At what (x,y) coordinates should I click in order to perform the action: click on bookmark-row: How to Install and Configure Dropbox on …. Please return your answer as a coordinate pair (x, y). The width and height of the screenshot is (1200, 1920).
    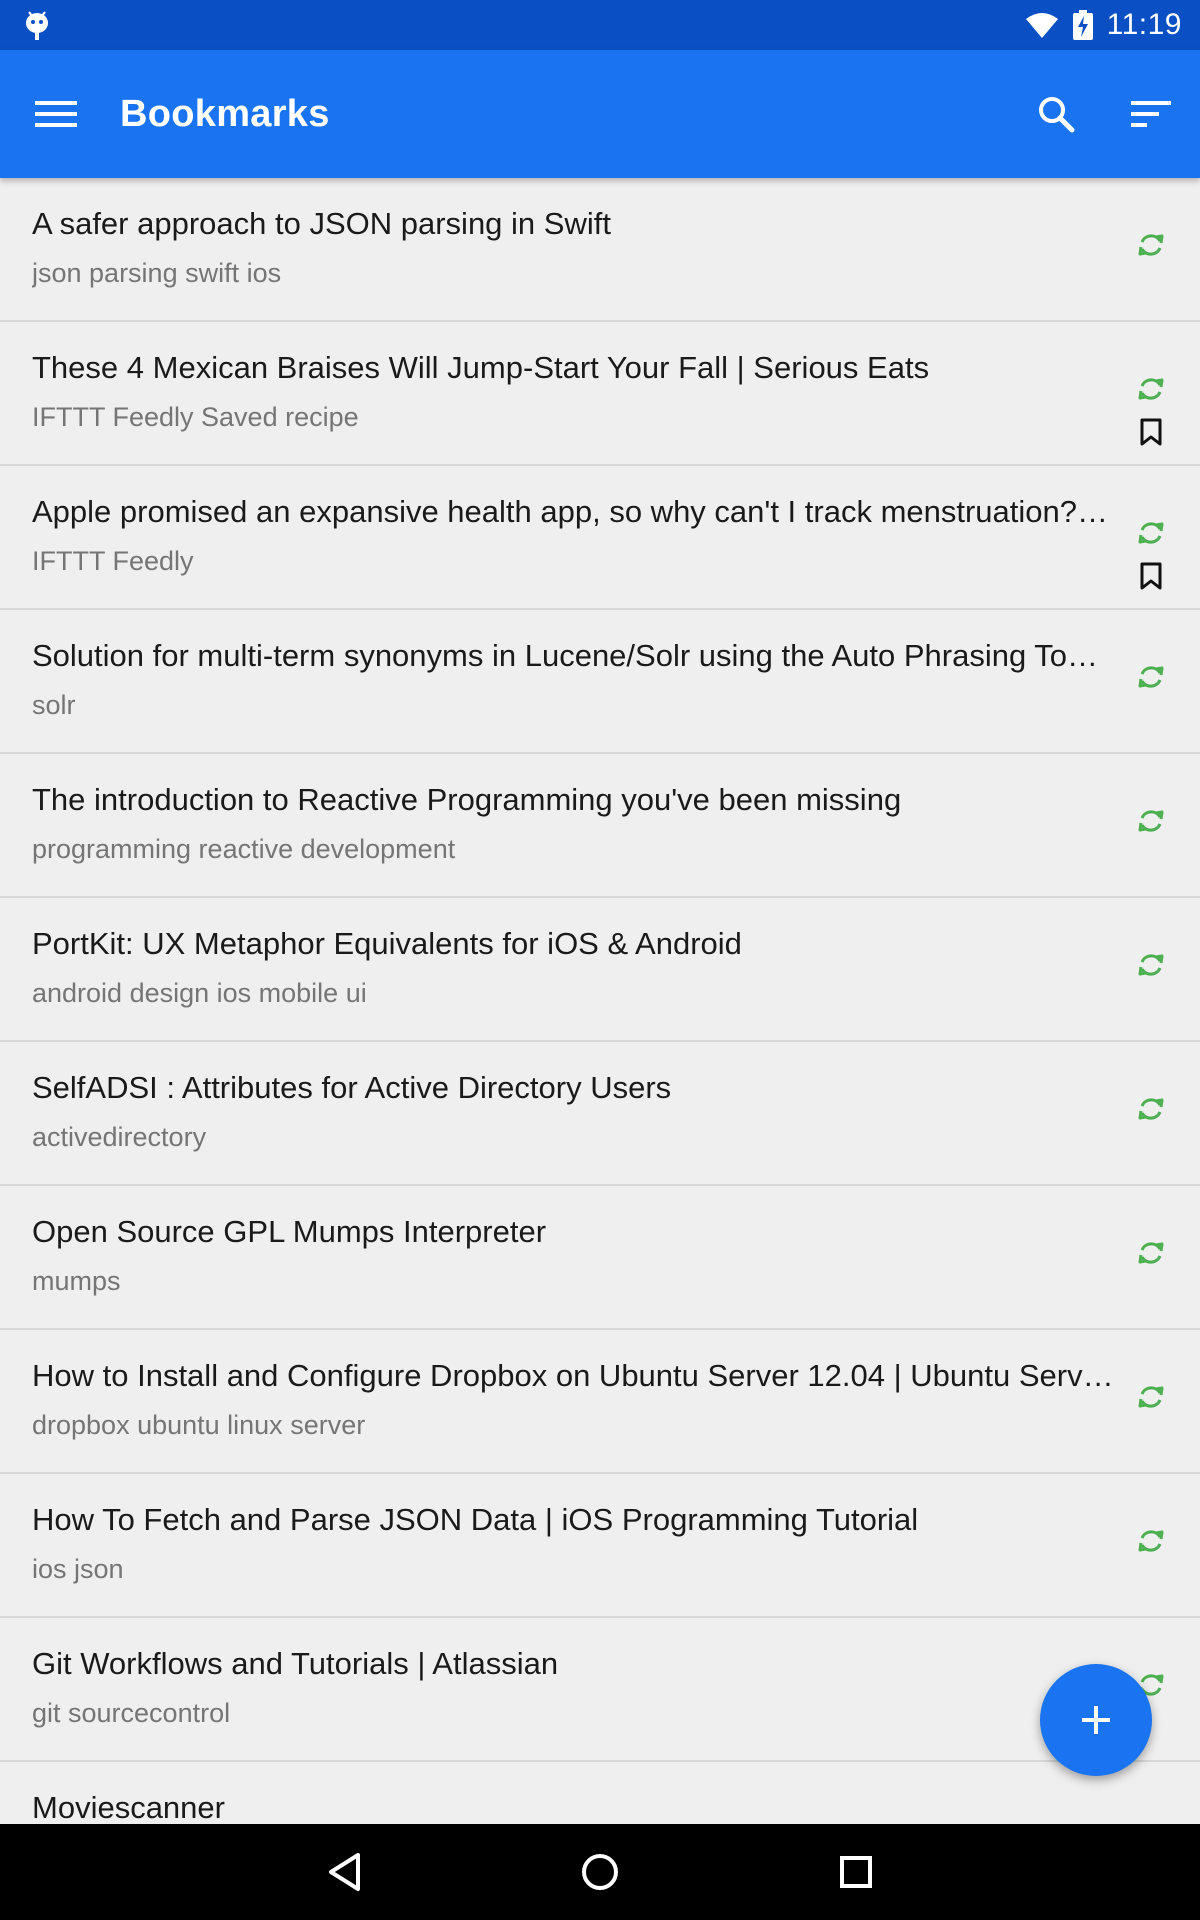
    Looking at the image, I should click on (600, 1402).